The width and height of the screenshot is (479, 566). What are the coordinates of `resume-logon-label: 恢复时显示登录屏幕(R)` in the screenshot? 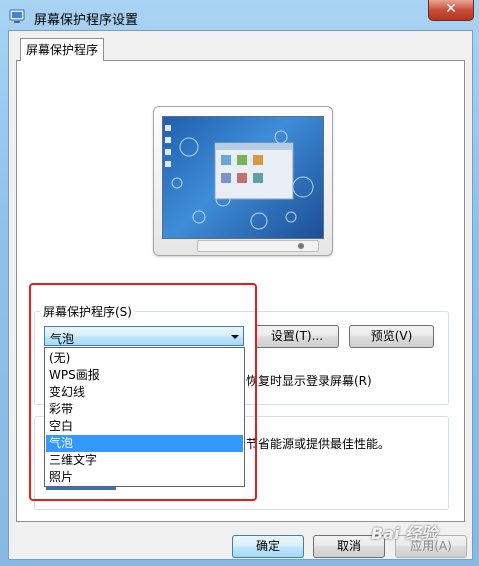 It's located at (309, 380).